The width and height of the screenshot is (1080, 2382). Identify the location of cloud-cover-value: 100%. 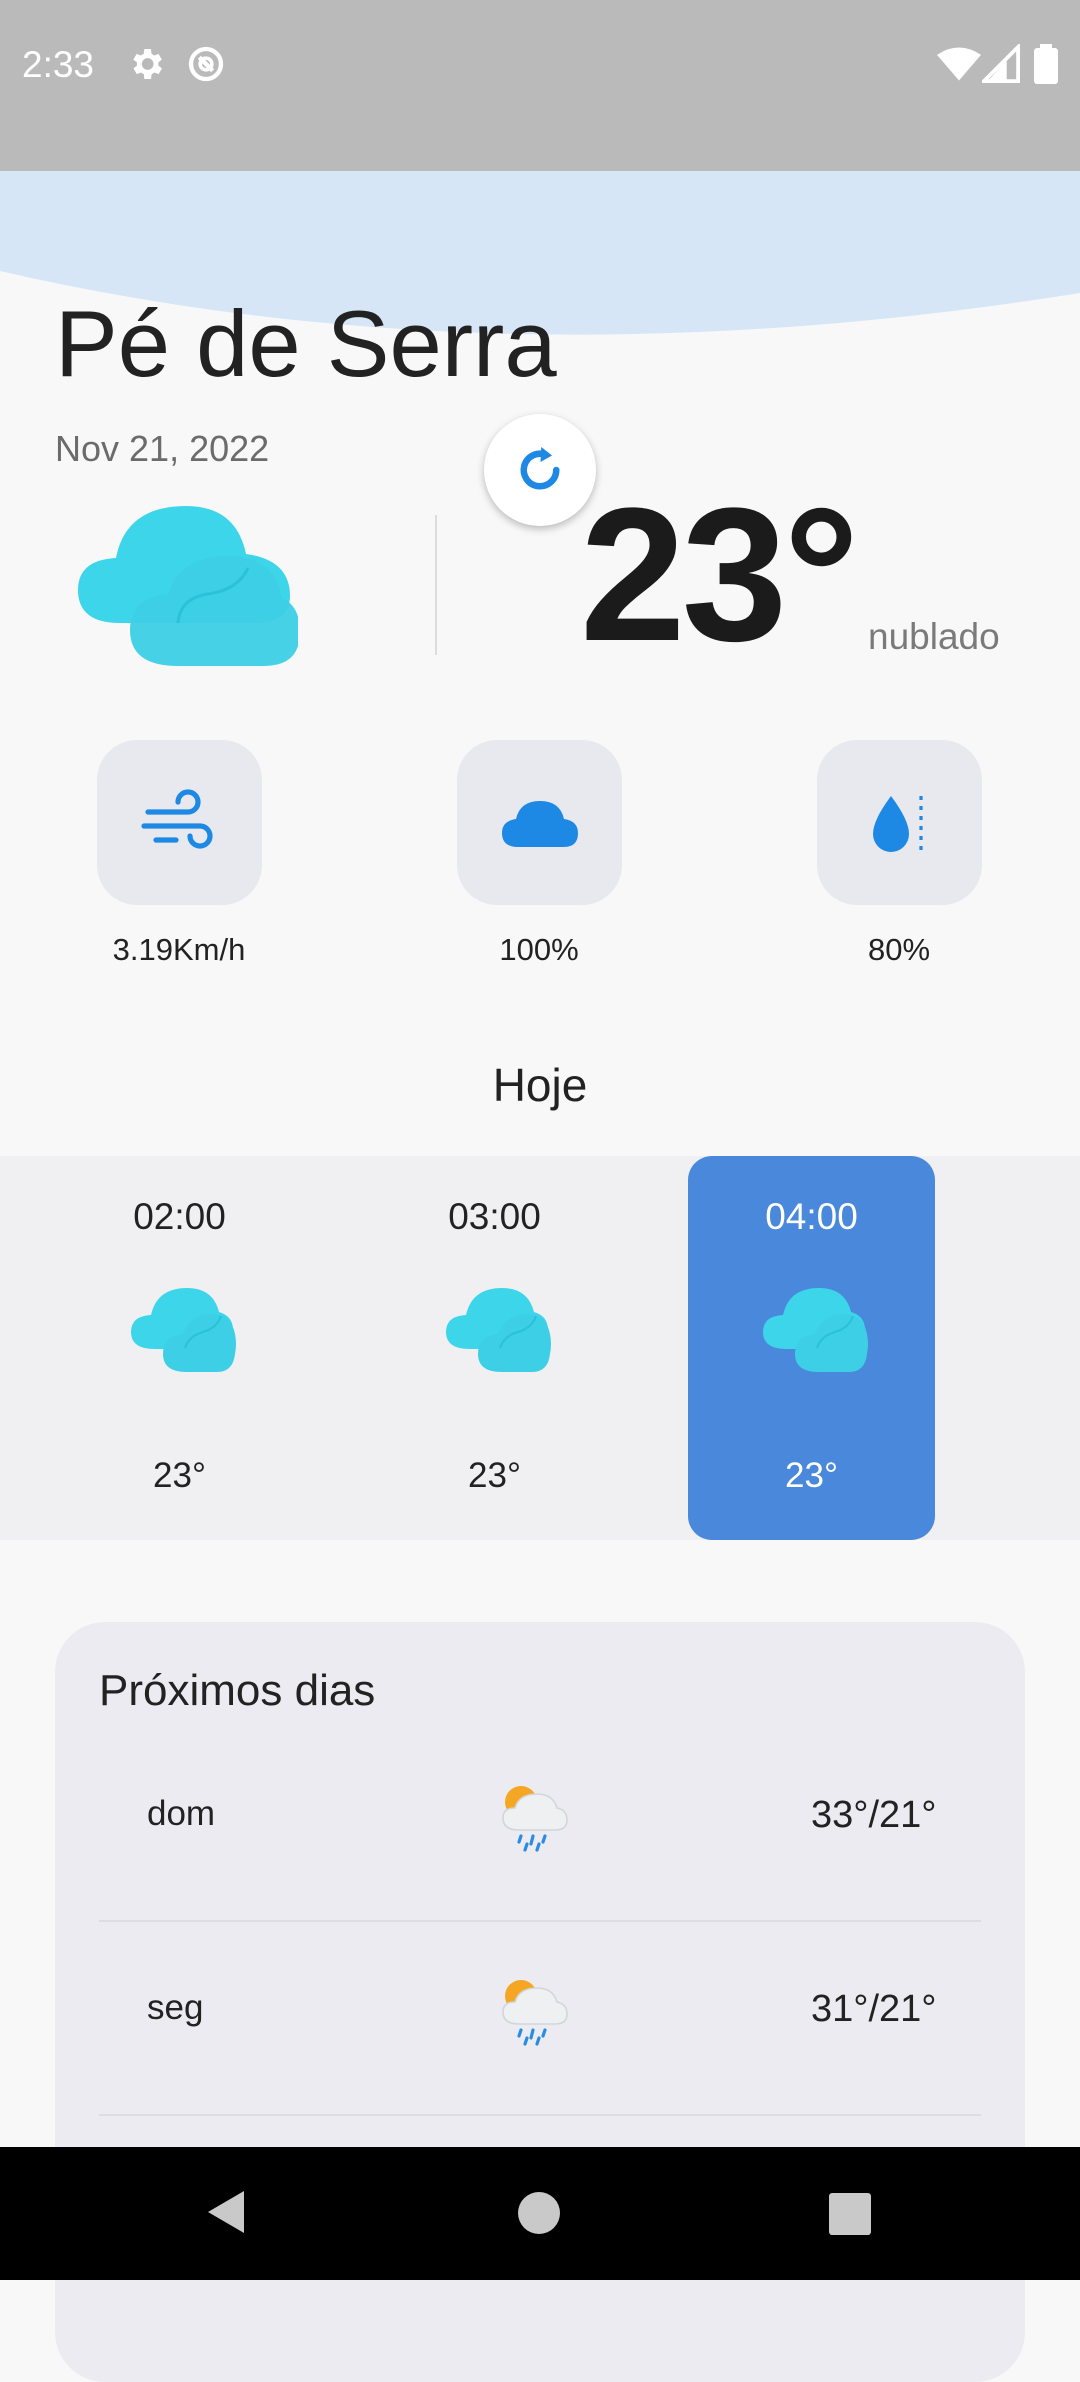
(539, 949).